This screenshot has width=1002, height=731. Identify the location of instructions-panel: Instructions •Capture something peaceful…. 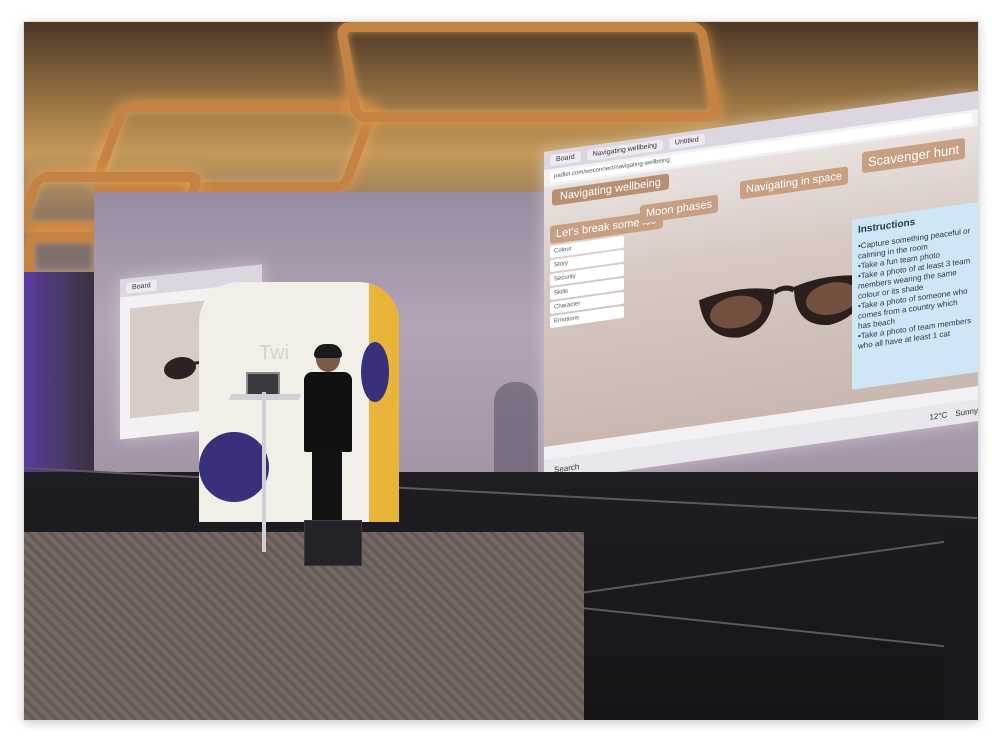
(915, 296).